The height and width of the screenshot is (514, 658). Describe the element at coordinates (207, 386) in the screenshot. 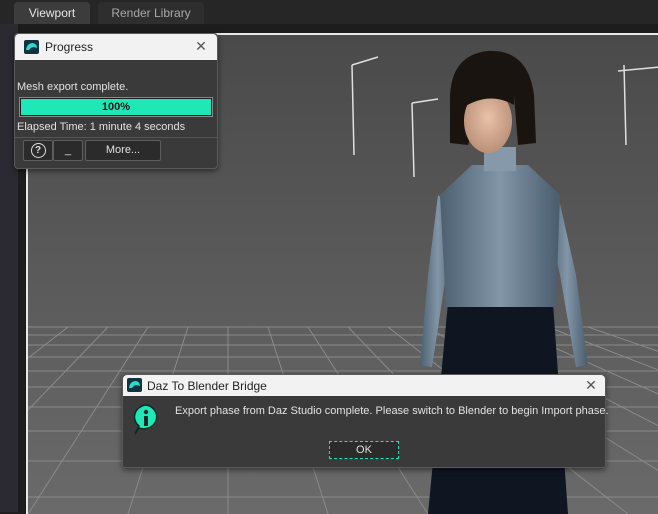

I see `bridge-title: Daz To Blender Bridge` at that location.